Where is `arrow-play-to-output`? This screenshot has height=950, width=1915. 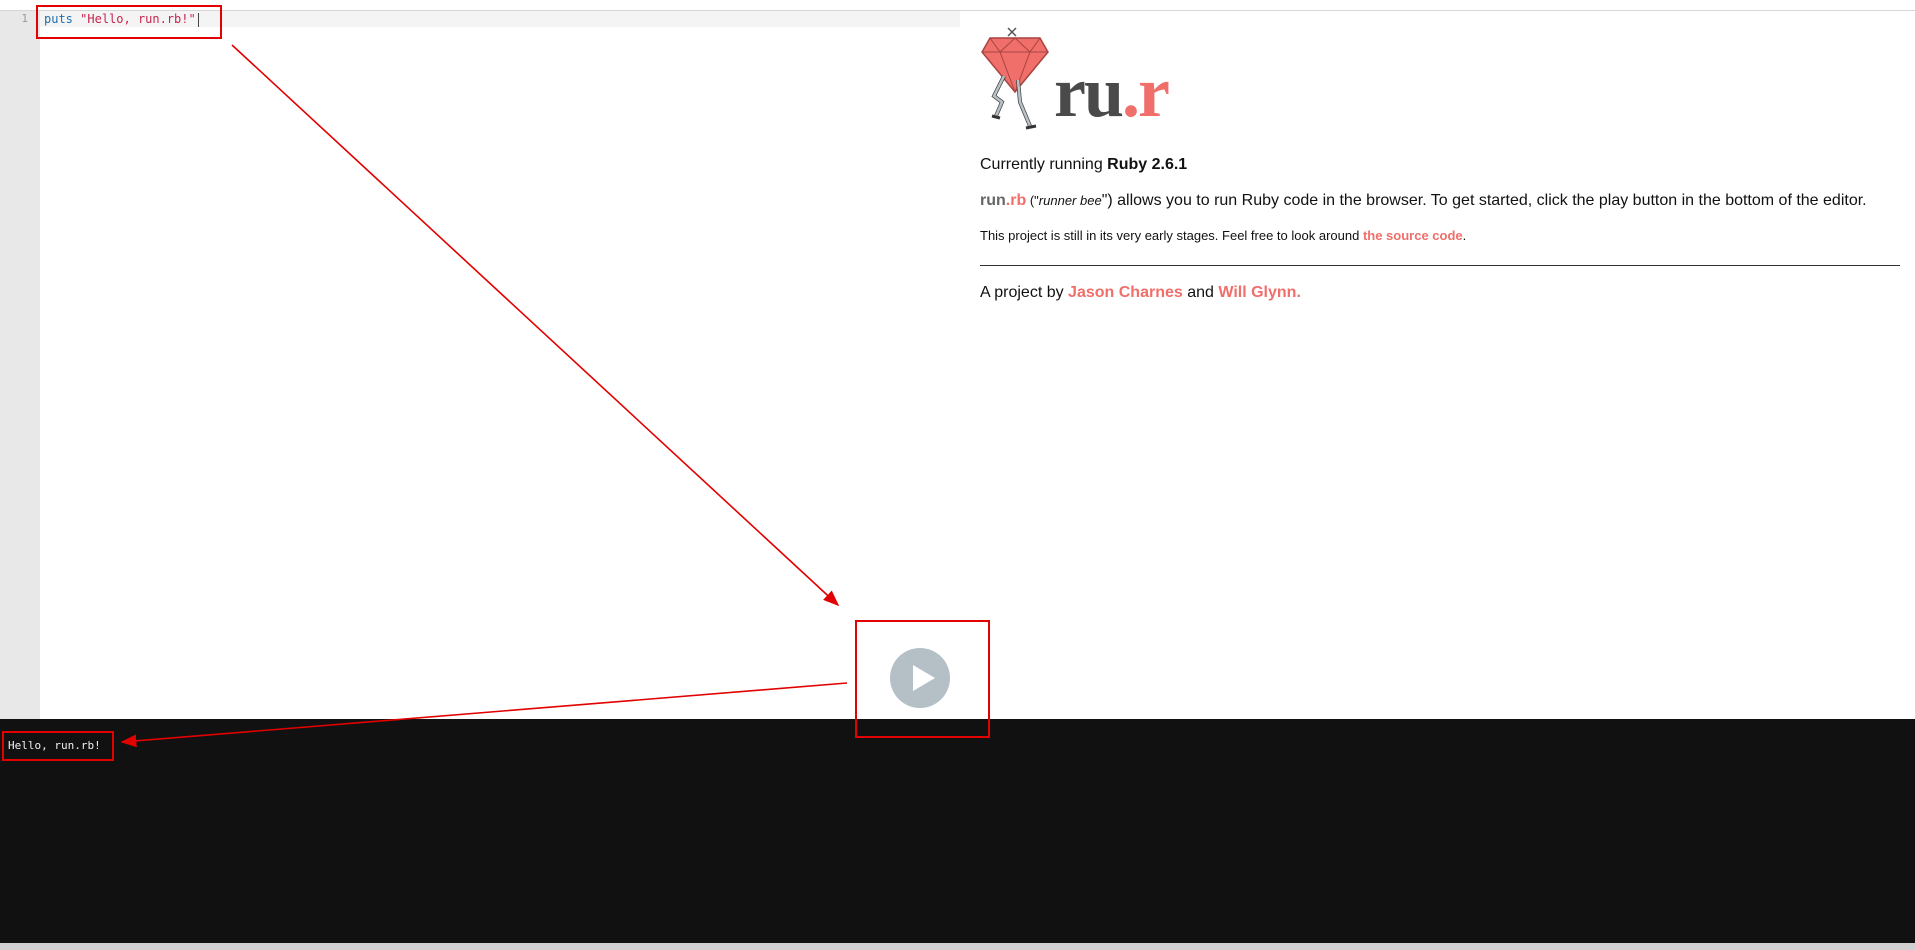
arrow-play-to-output is located at coordinates (484, 715).